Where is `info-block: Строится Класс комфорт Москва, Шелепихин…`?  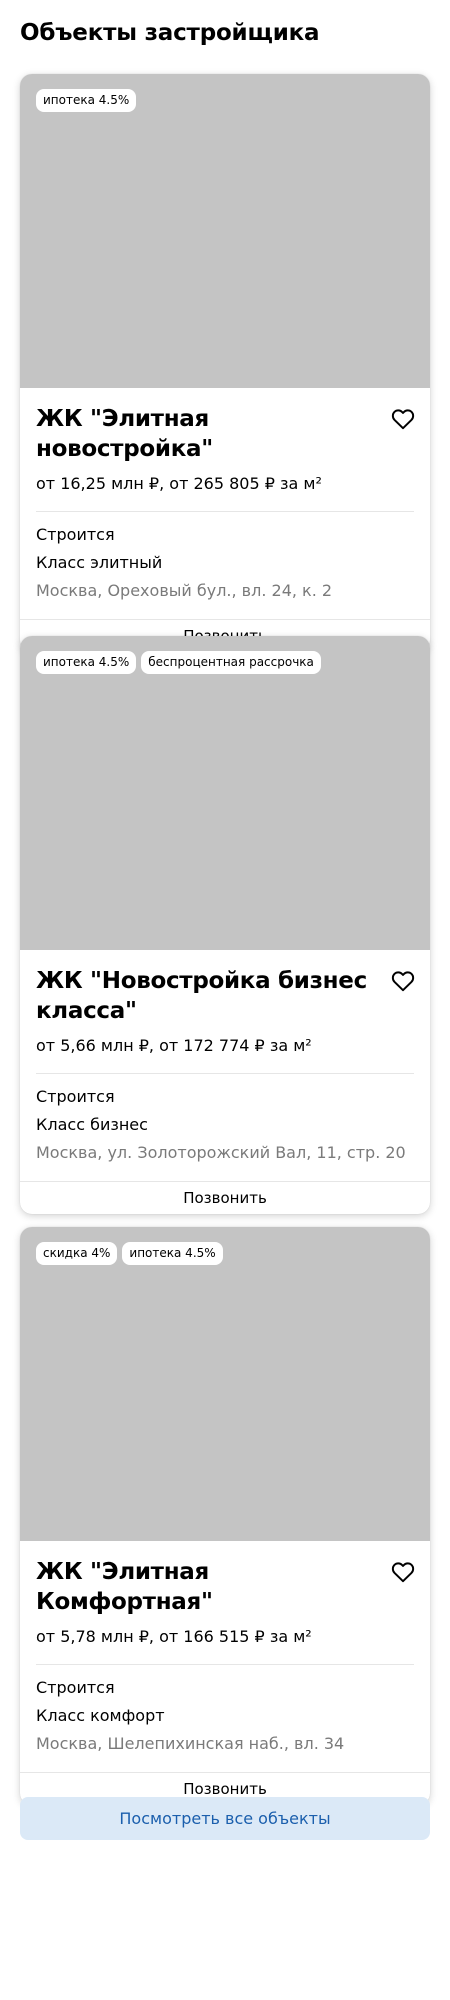 info-block: Строится Класс комфорт Москва, Шелепихин… is located at coordinates (225, 1718).